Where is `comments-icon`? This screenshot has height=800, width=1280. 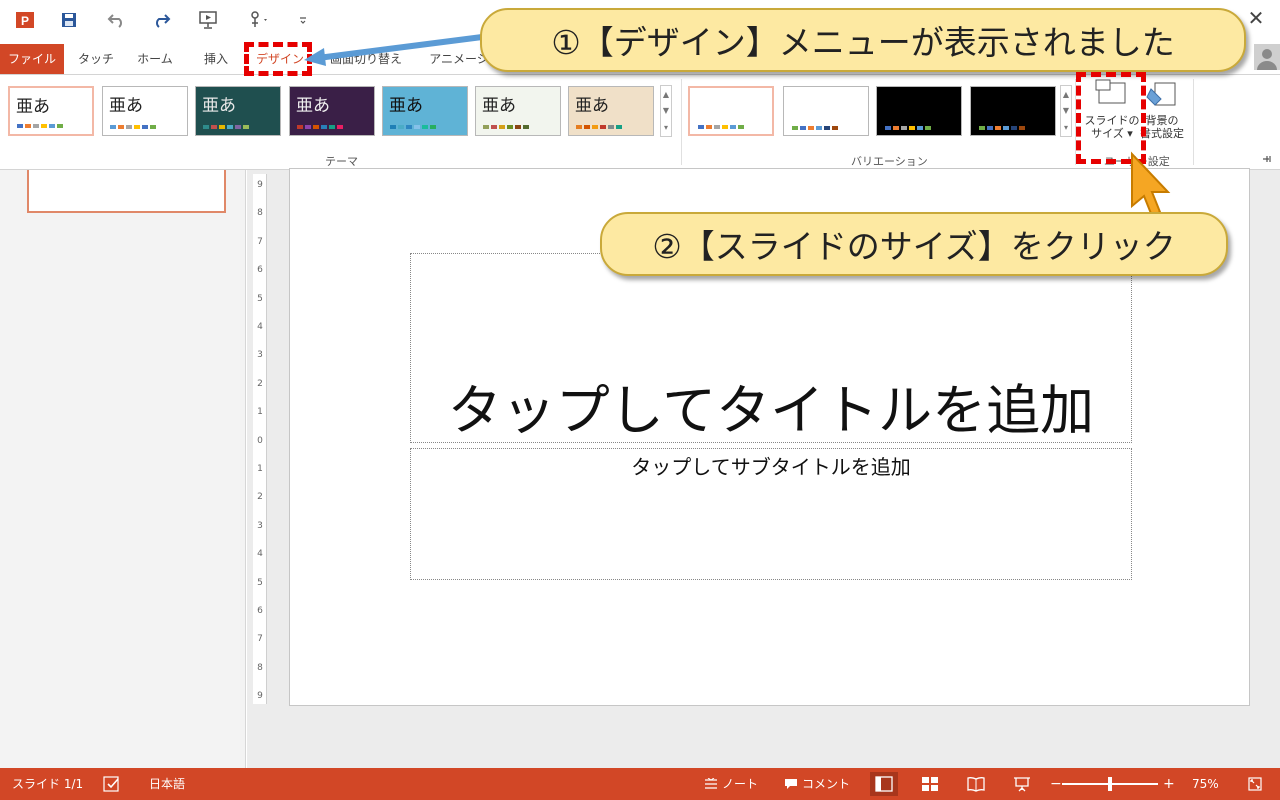
comments-icon is located at coordinates (791, 784).